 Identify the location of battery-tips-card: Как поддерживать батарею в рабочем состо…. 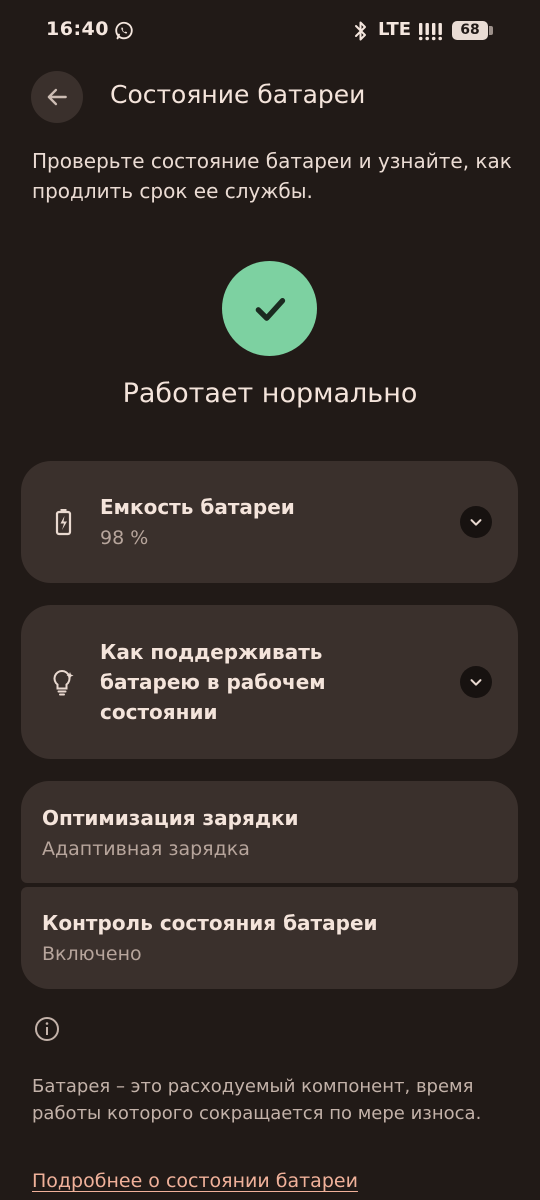
(269, 682).